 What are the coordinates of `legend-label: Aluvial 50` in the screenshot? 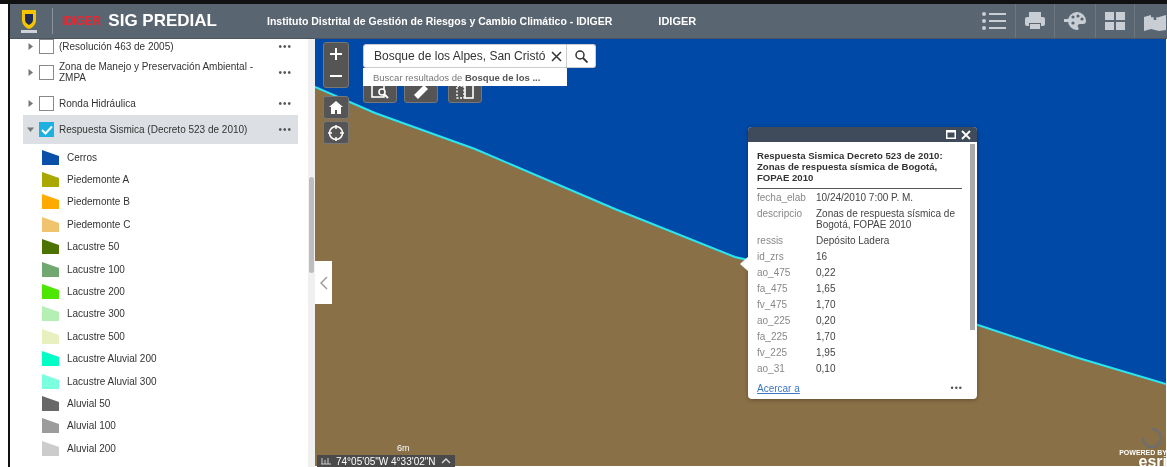 It's located at (89, 403).